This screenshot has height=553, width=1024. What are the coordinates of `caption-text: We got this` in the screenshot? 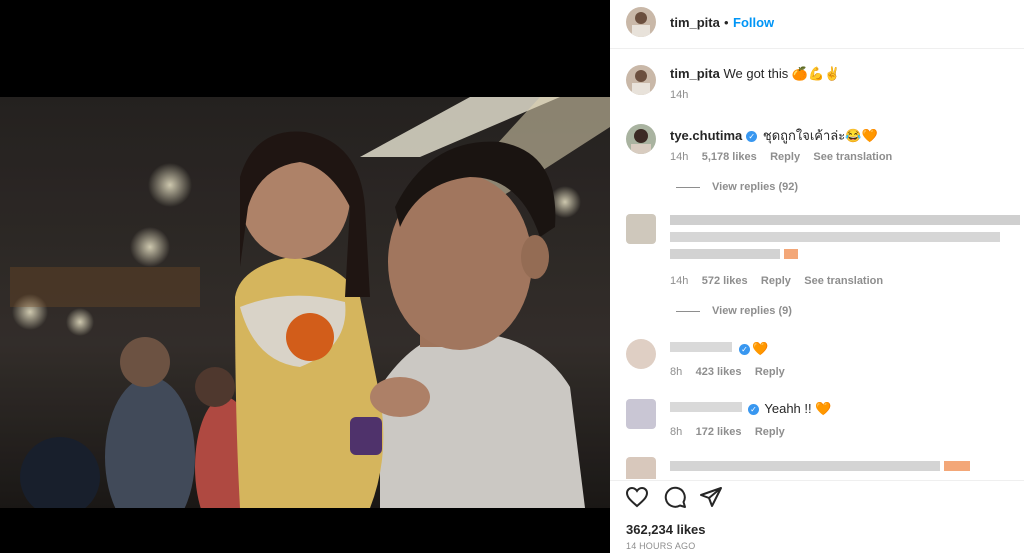 It's located at (756, 73).